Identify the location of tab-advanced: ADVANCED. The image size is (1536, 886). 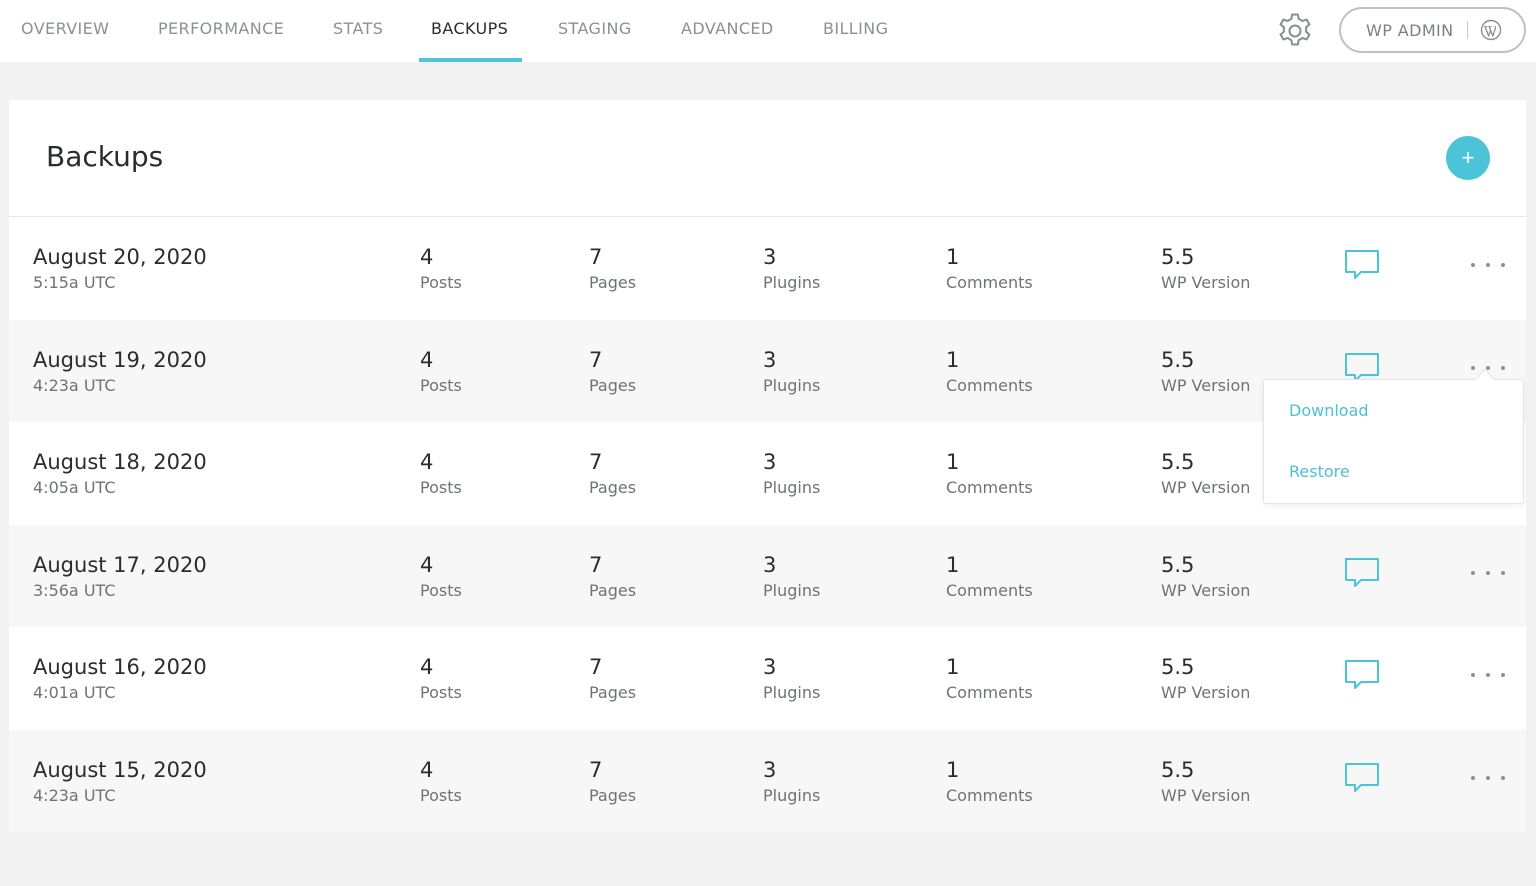
(727, 31).